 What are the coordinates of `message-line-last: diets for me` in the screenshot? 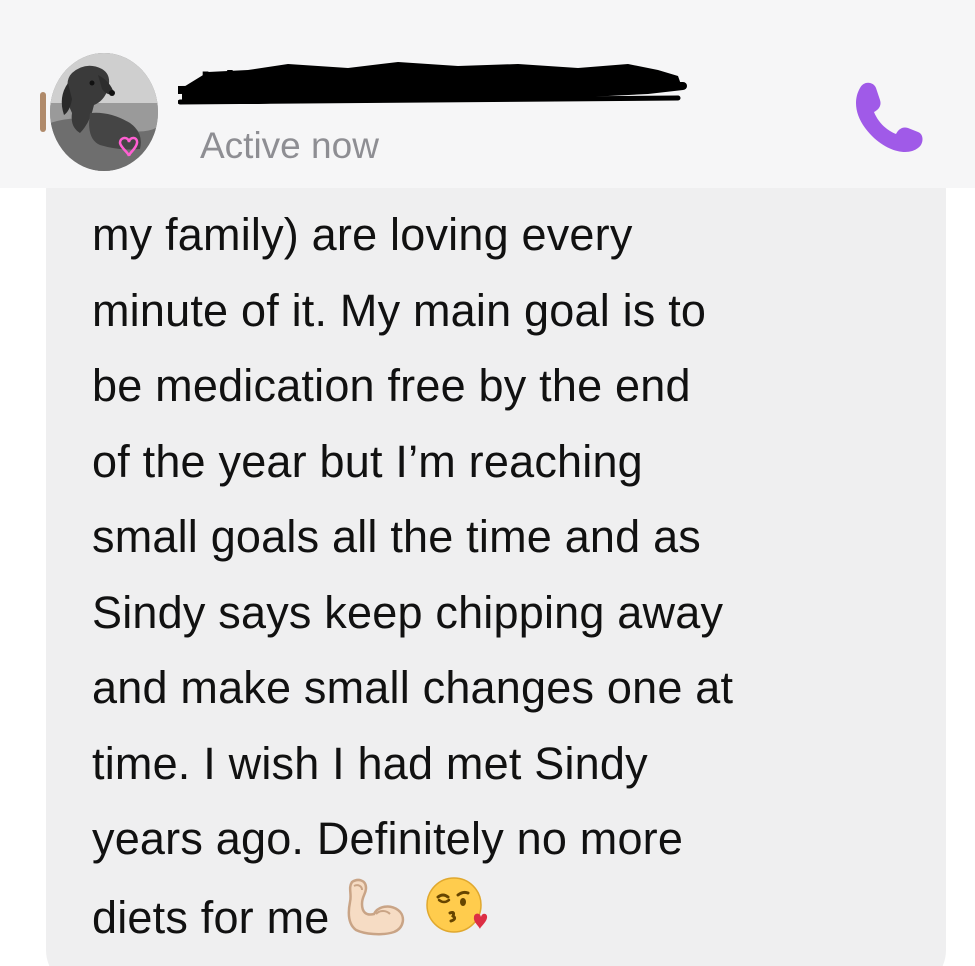 It's located at (517, 921).